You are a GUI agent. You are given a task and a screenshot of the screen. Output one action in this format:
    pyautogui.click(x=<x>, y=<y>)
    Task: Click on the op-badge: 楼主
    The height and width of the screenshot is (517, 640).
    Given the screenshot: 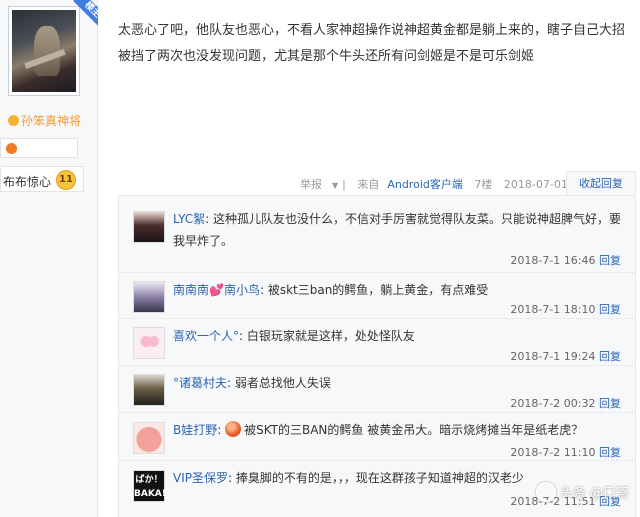 What is the action you would take?
    pyautogui.click(x=84, y=14)
    